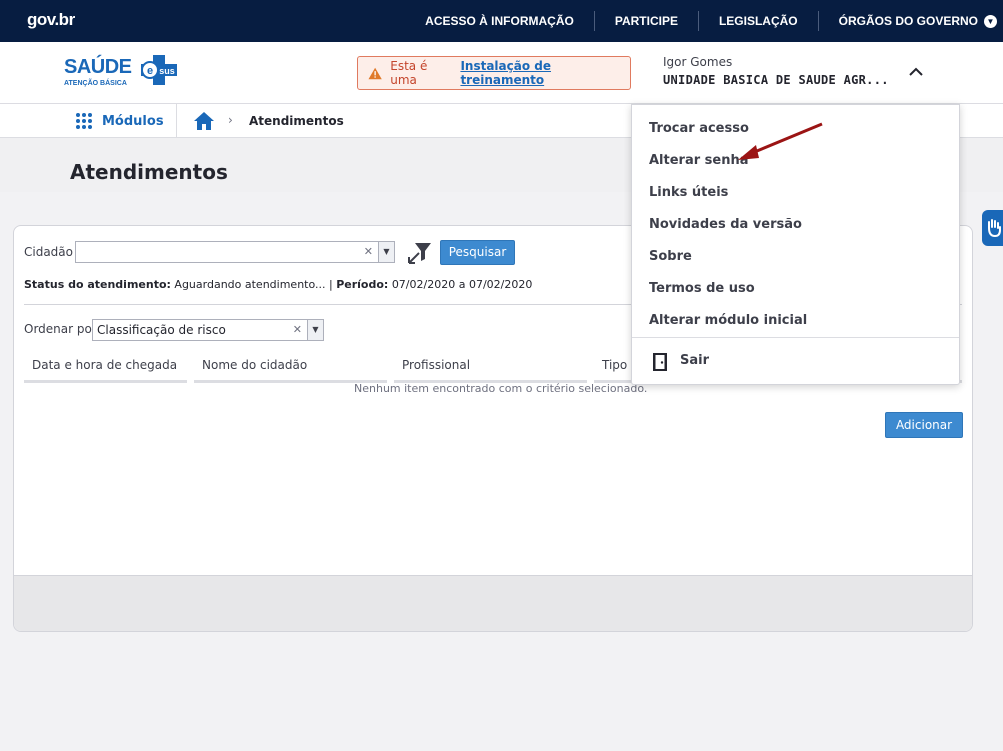 The height and width of the screenshot is (751, 1003). I want to click on period-value: 07/02/2020 a 07/02/2020, so click(462, 284).